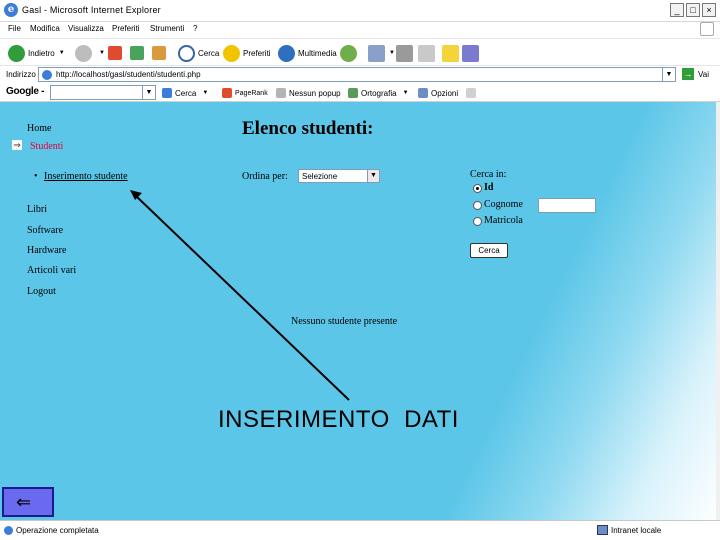 This screenshot has width=720, height=540. What do you see at coordinates (688, 74) in the screenshot?
I see `go-arrow-icon: →` at bounding box center [688, 74].